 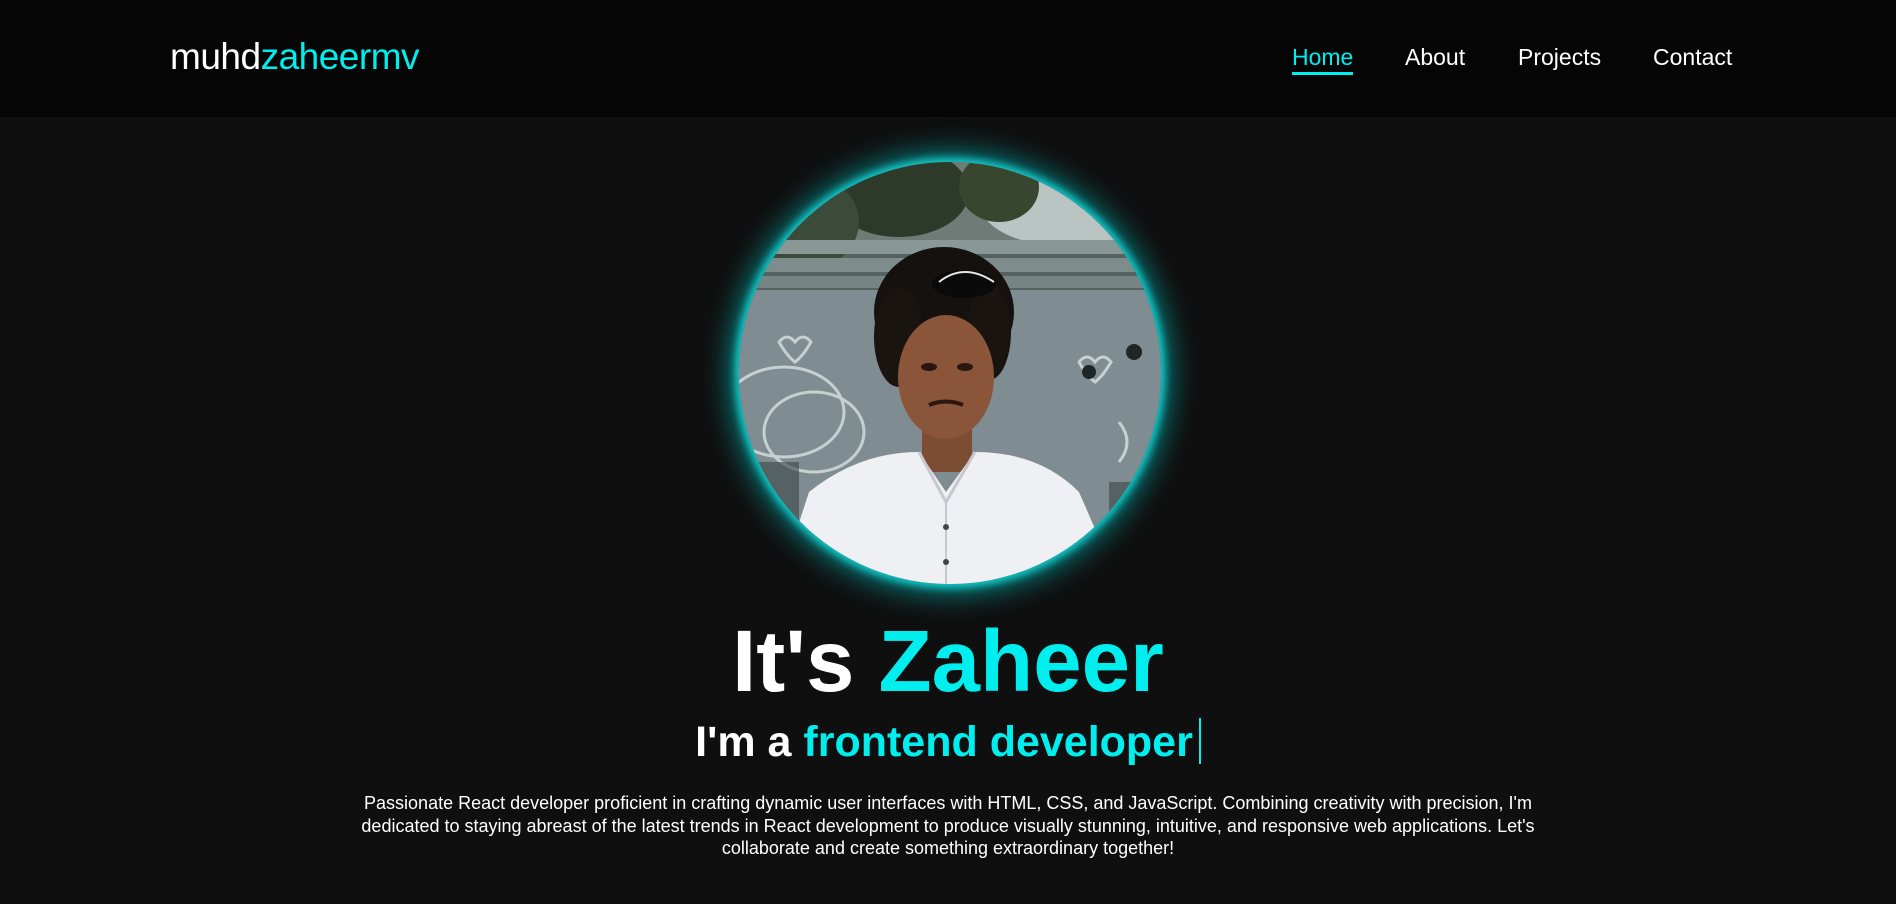 What do you see at coordinates (793, 661) in the screenshot?
I see `hero-title-prefix: It's` at bounding box center [793, 661].